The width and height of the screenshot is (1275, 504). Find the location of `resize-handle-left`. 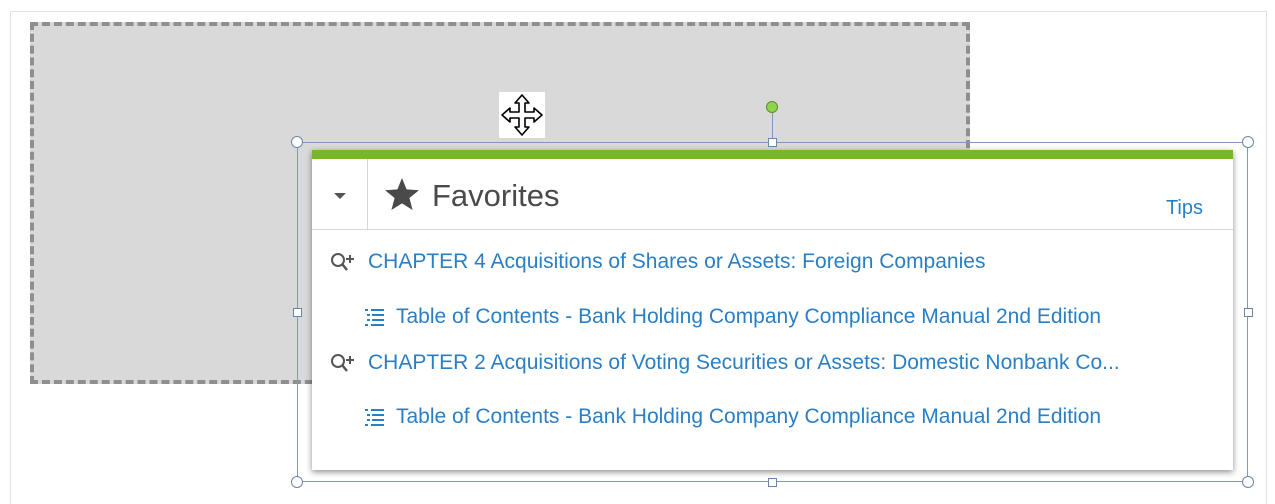

resize-handle-left is located at coordinates (297, 312).